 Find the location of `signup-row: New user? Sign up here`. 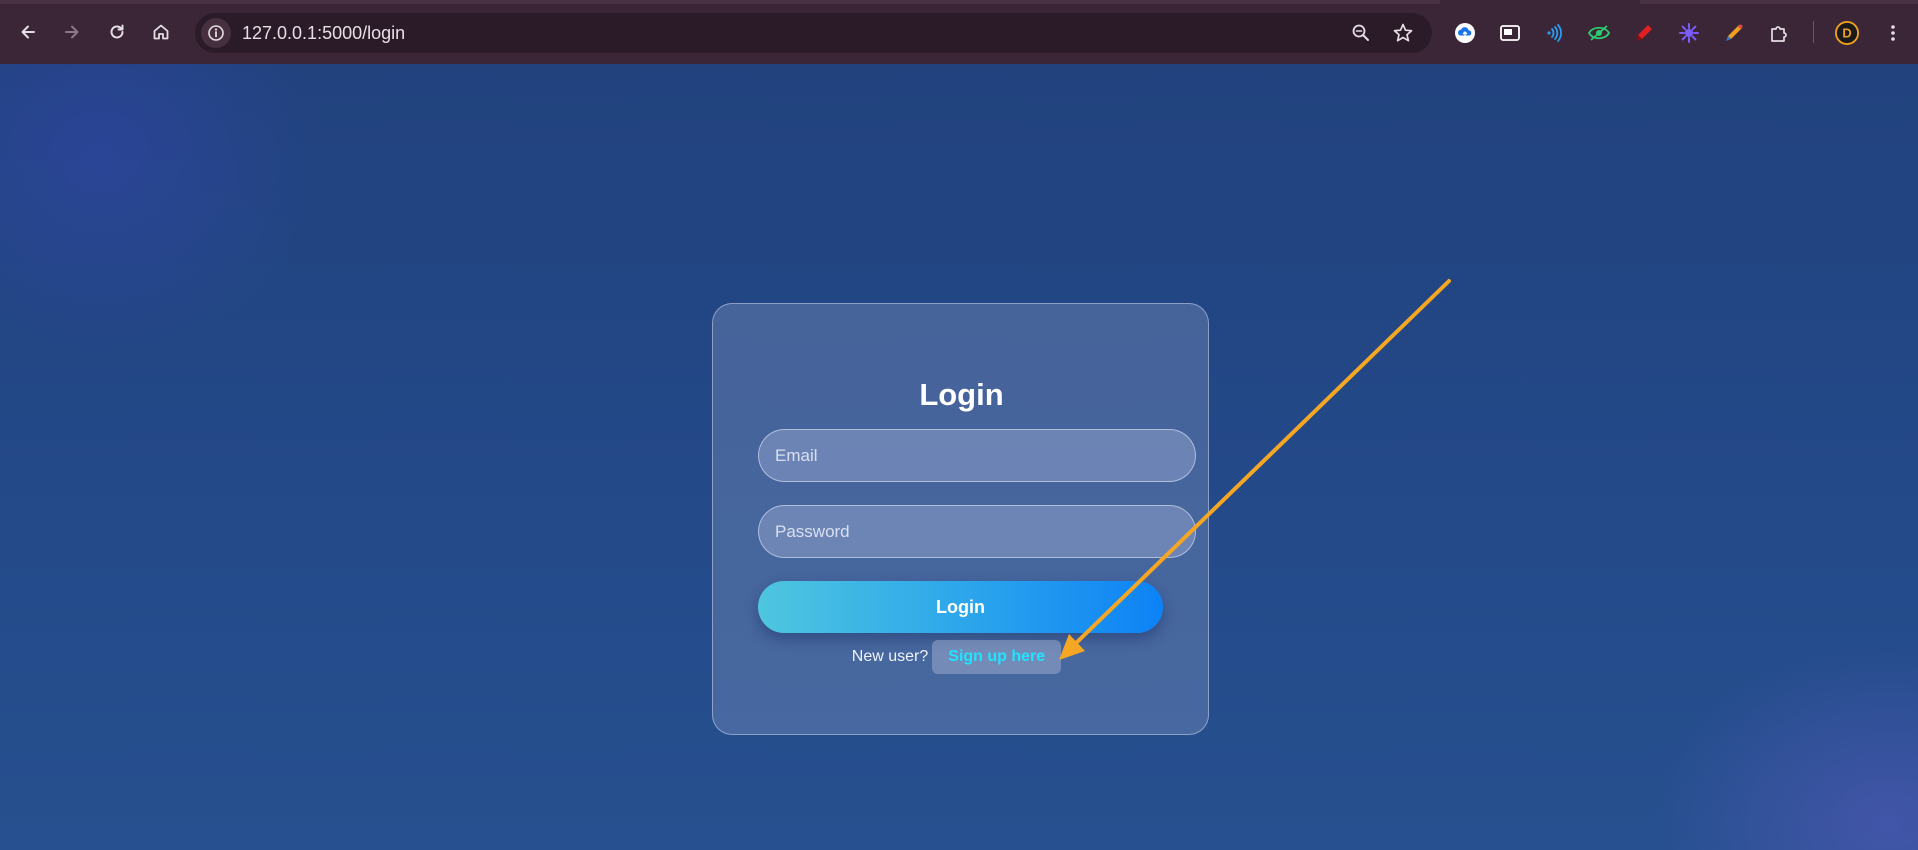

signup-row: New user? Sign up here is located at coordinates (961, 657).